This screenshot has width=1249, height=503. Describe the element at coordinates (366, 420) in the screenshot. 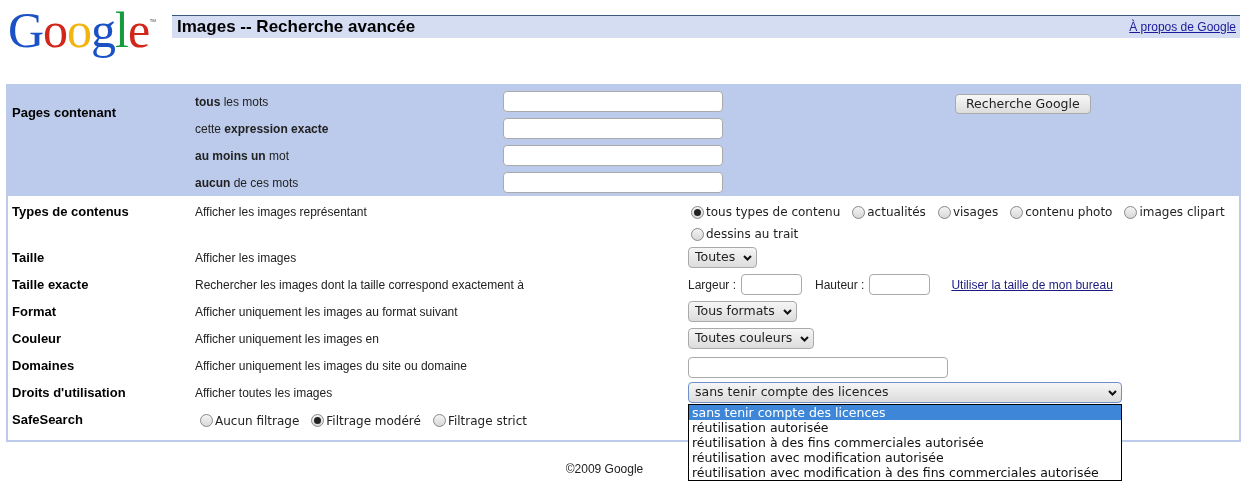

I see `radio-option: Filtrage modéré` at that location.